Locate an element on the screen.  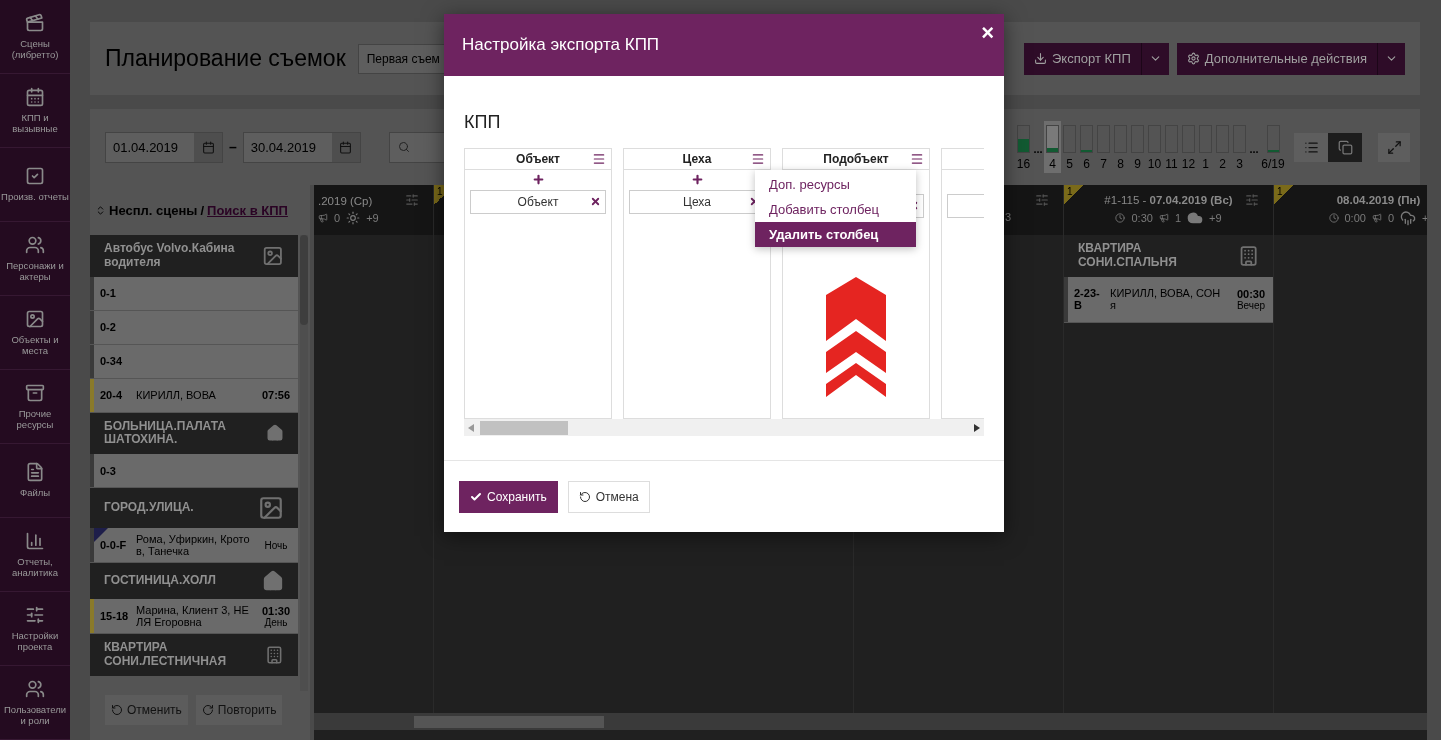
day-stat: 3 is located at coordinates (1007, 217).